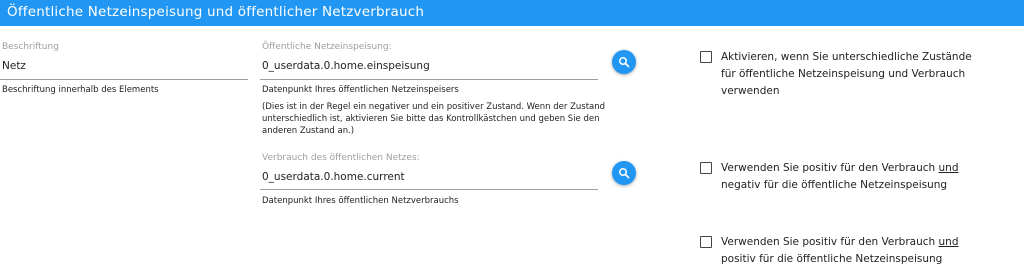 The height and width of the screenshot is (278, 1024). I want to click on feed-in-input-underline, so click(429, 79).